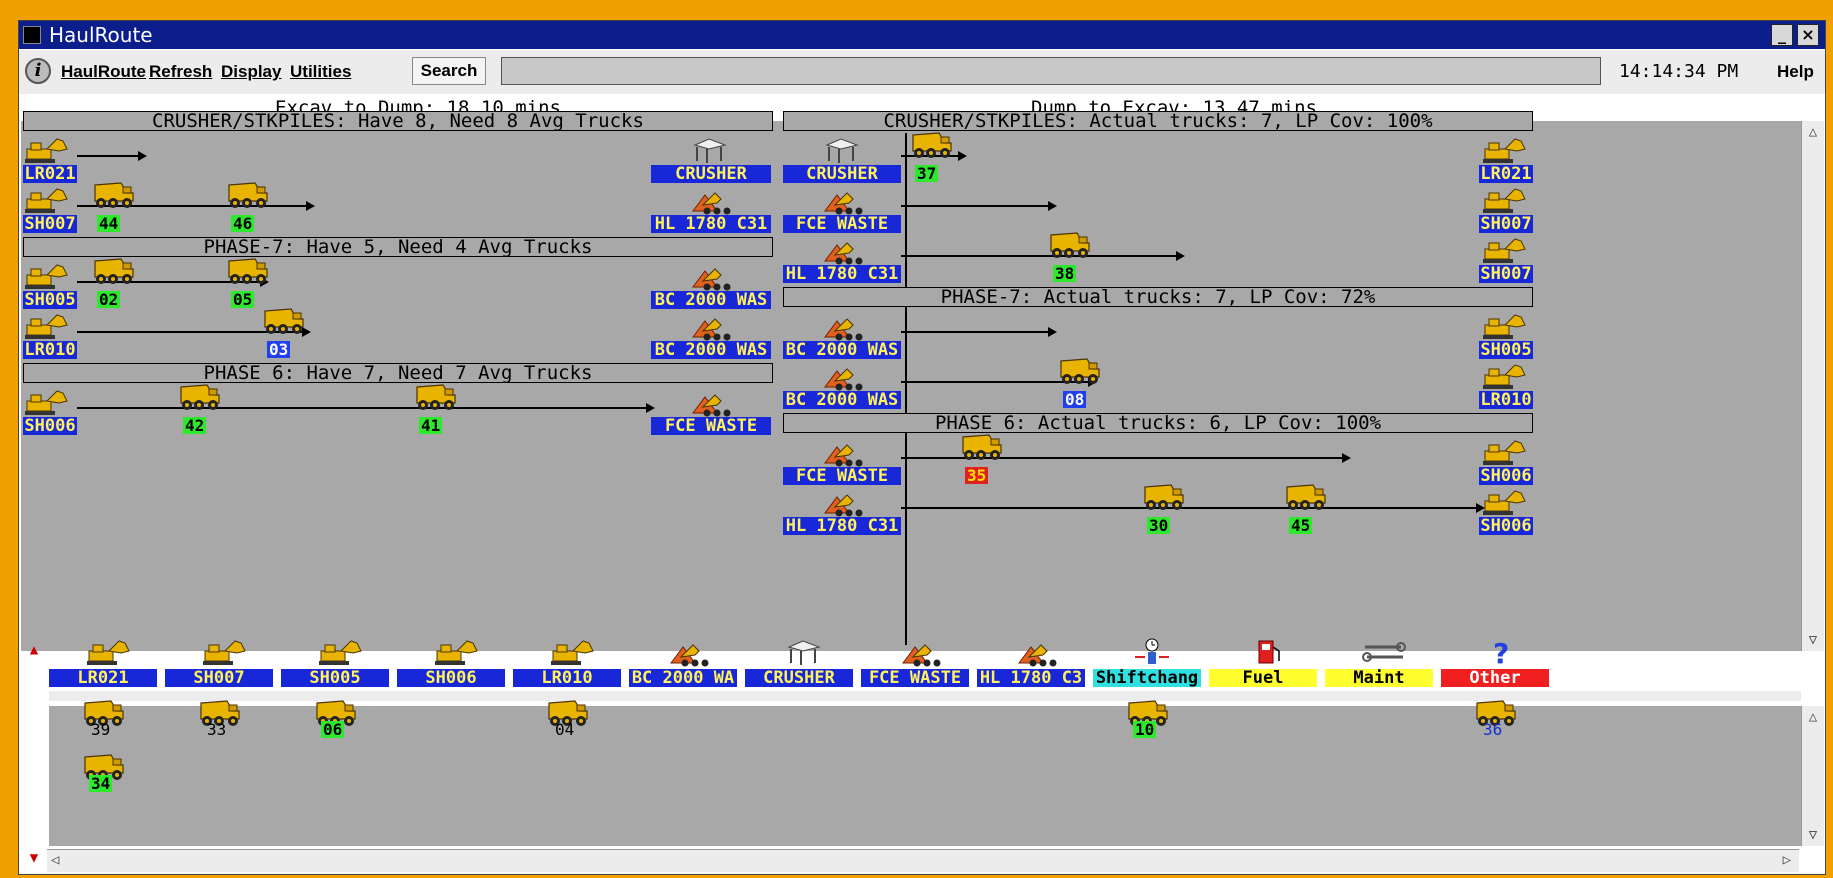  I want to click on category-fuel: Fuel, so click(1263, 678).